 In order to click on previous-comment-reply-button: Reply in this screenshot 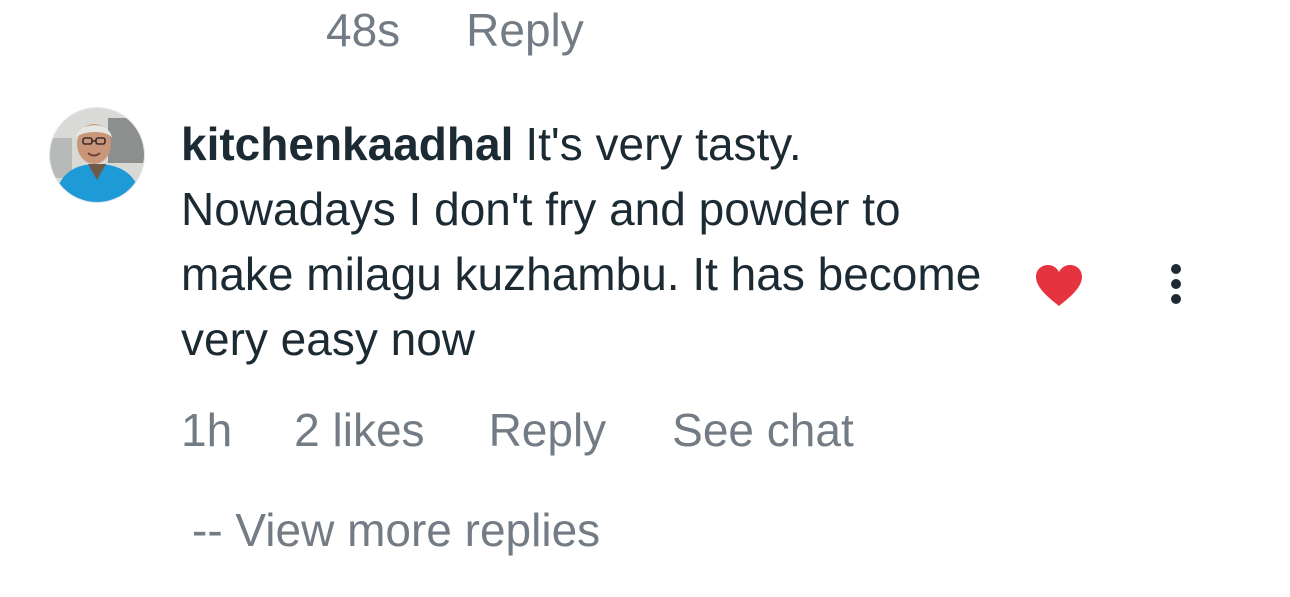, I will do `click(525, 30)`.